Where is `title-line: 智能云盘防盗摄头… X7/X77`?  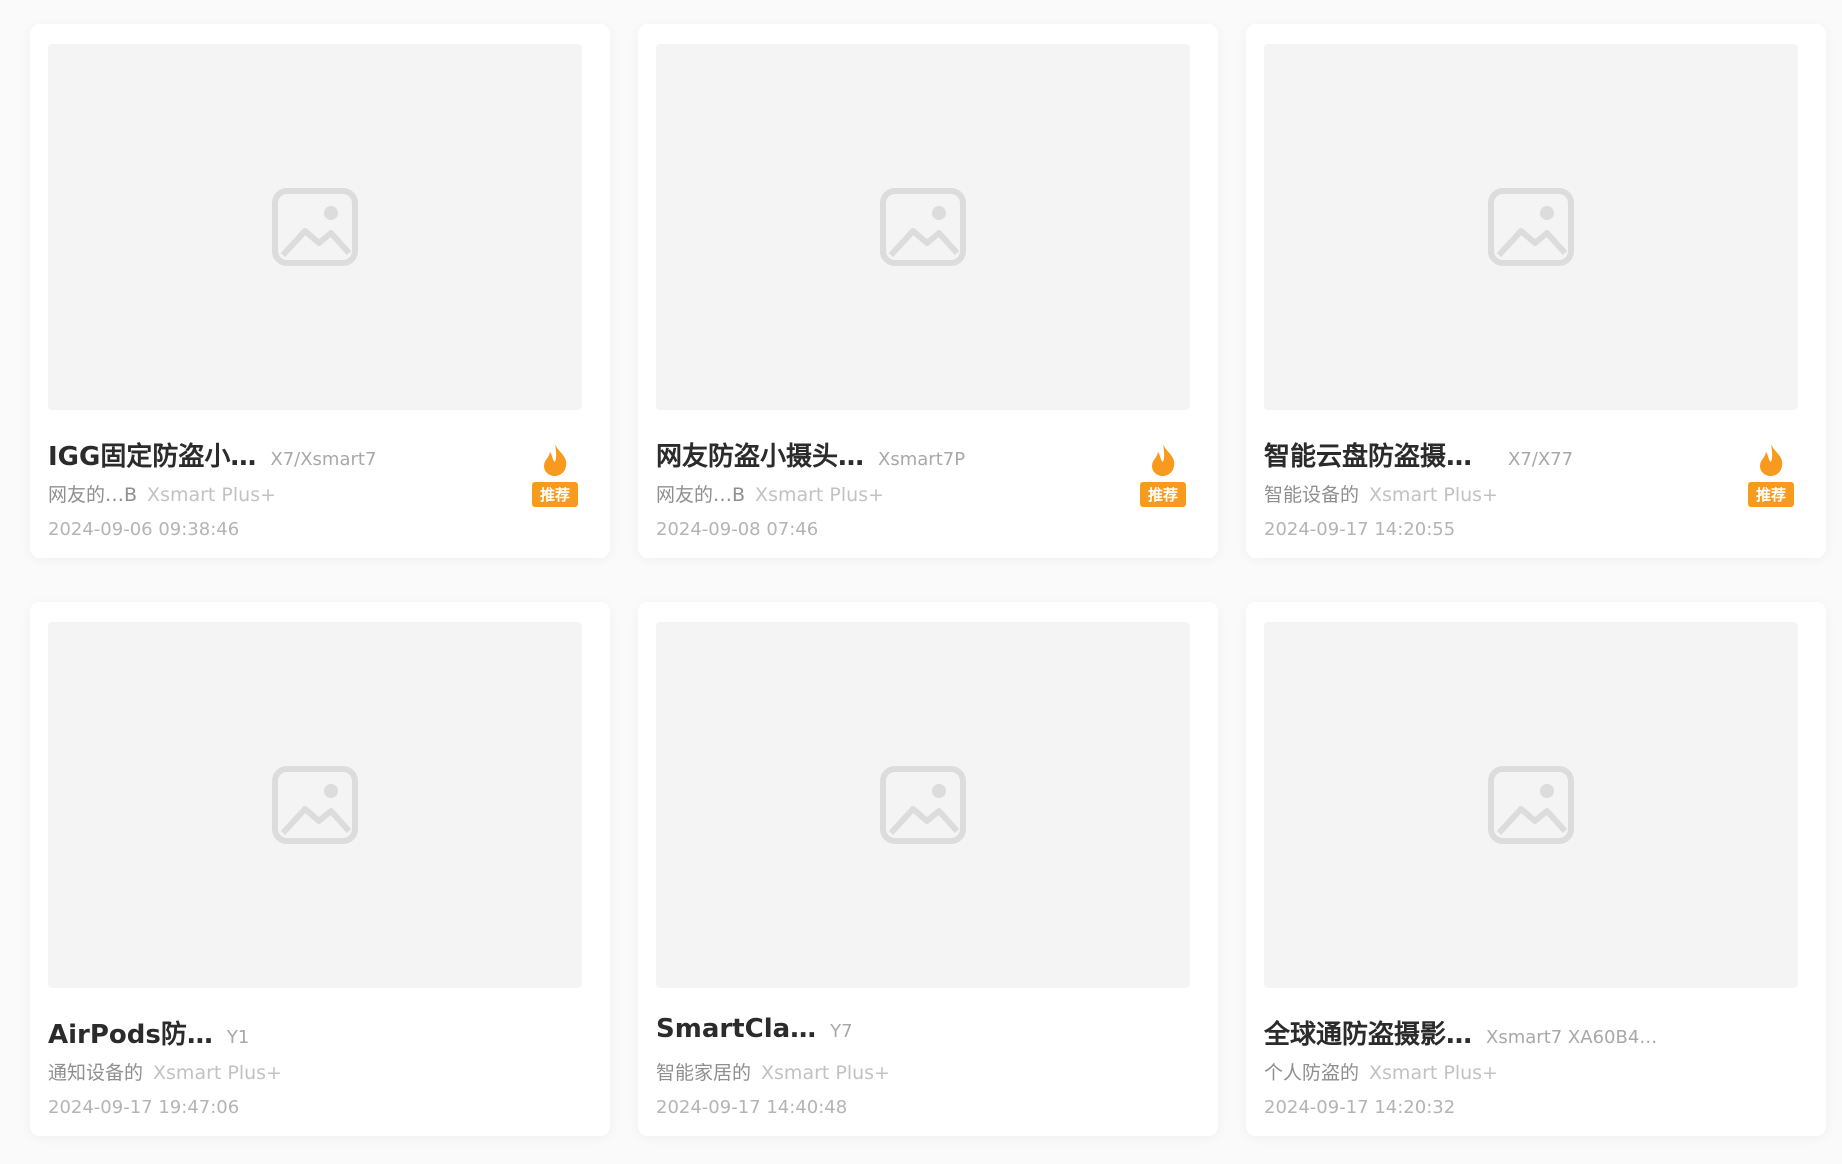 title-line: 智能云盘防盗摄头… X7/X77 is located at coordinates (1491, 453).